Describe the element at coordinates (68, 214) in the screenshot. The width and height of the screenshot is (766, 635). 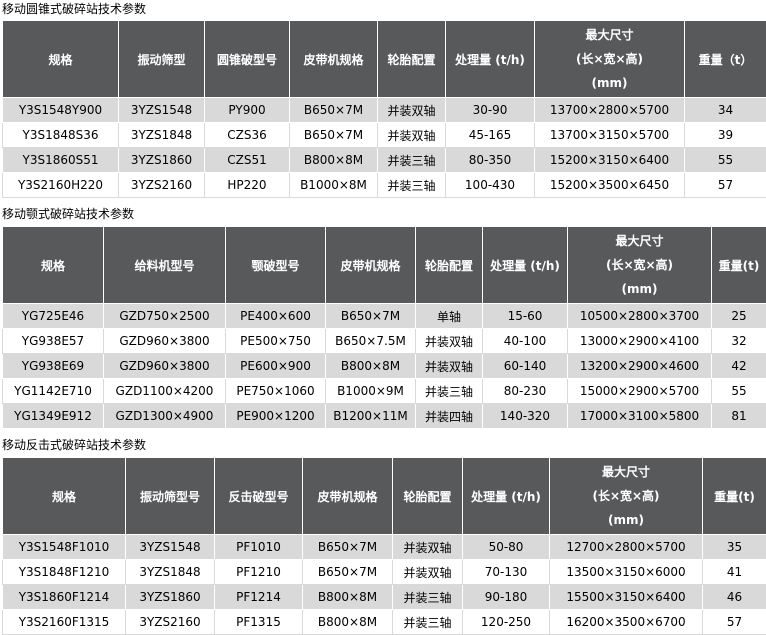
I see `section-title: 移动颚式破碎站技术参数` at that location.